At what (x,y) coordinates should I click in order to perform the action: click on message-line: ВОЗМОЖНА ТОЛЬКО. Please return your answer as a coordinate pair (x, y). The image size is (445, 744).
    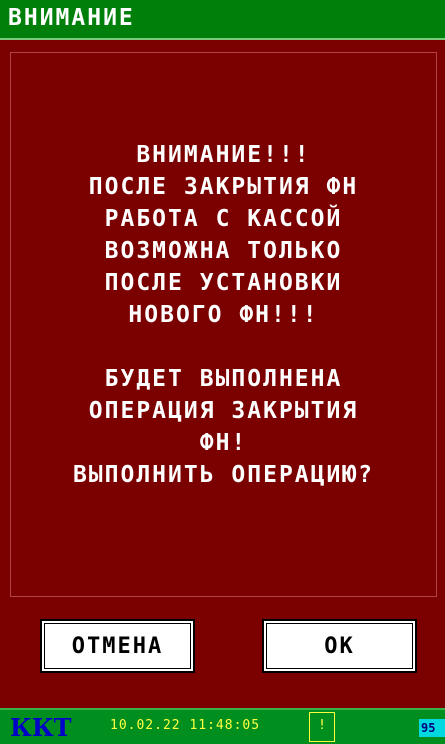
    Looking at the image, I should click on (223, 251).